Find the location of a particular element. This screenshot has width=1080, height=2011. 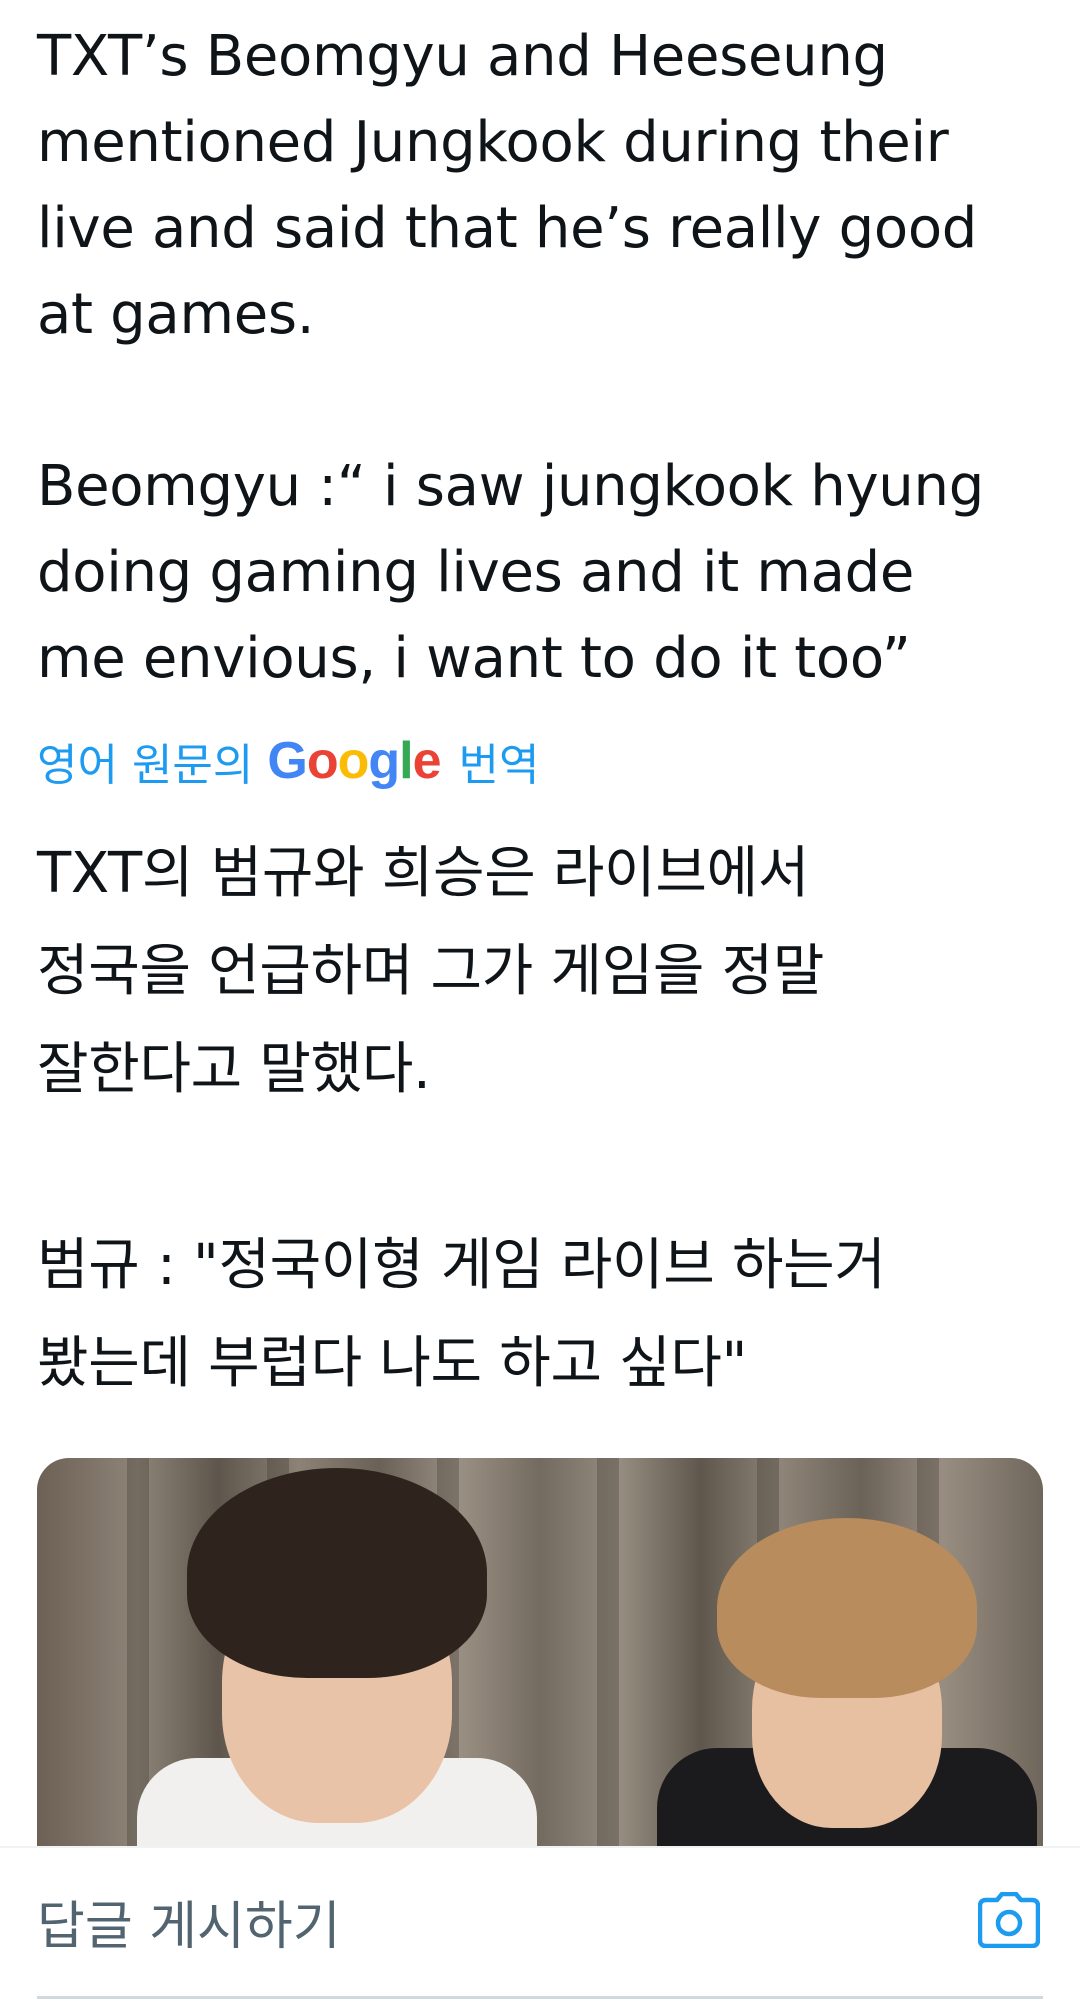

translate-link: 영어 원문의 Google 번역 is located at coordinates (288, 761).